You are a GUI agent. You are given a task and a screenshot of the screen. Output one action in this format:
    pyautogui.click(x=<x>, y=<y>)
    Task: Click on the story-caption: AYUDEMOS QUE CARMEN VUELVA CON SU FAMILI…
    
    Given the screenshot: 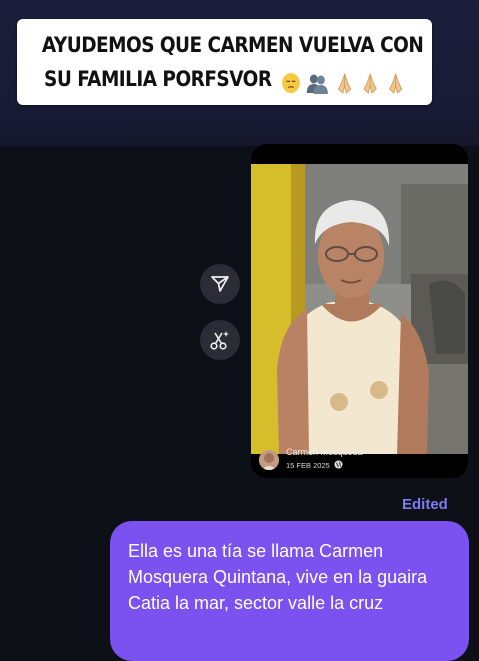 What is the action you would take?
    pyautogui.click(x=224, y=62)
    